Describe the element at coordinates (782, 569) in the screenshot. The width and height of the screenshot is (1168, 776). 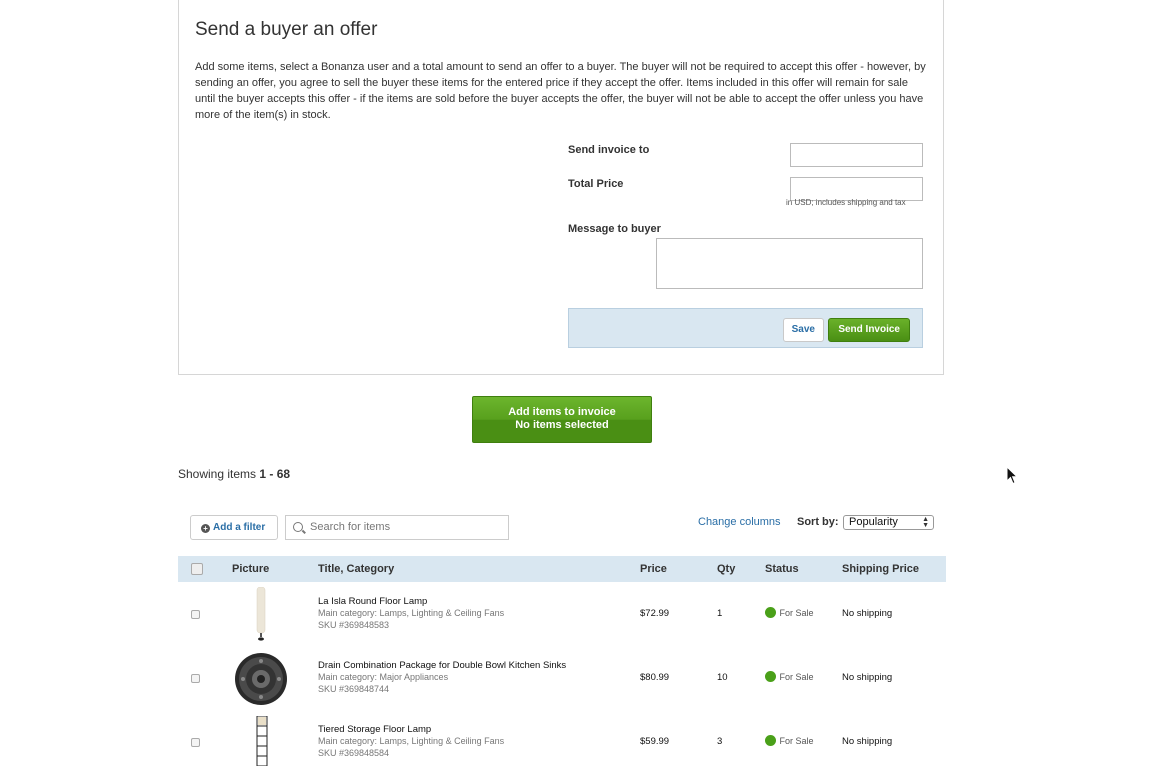
I see `column-header-status: Status` at that location.